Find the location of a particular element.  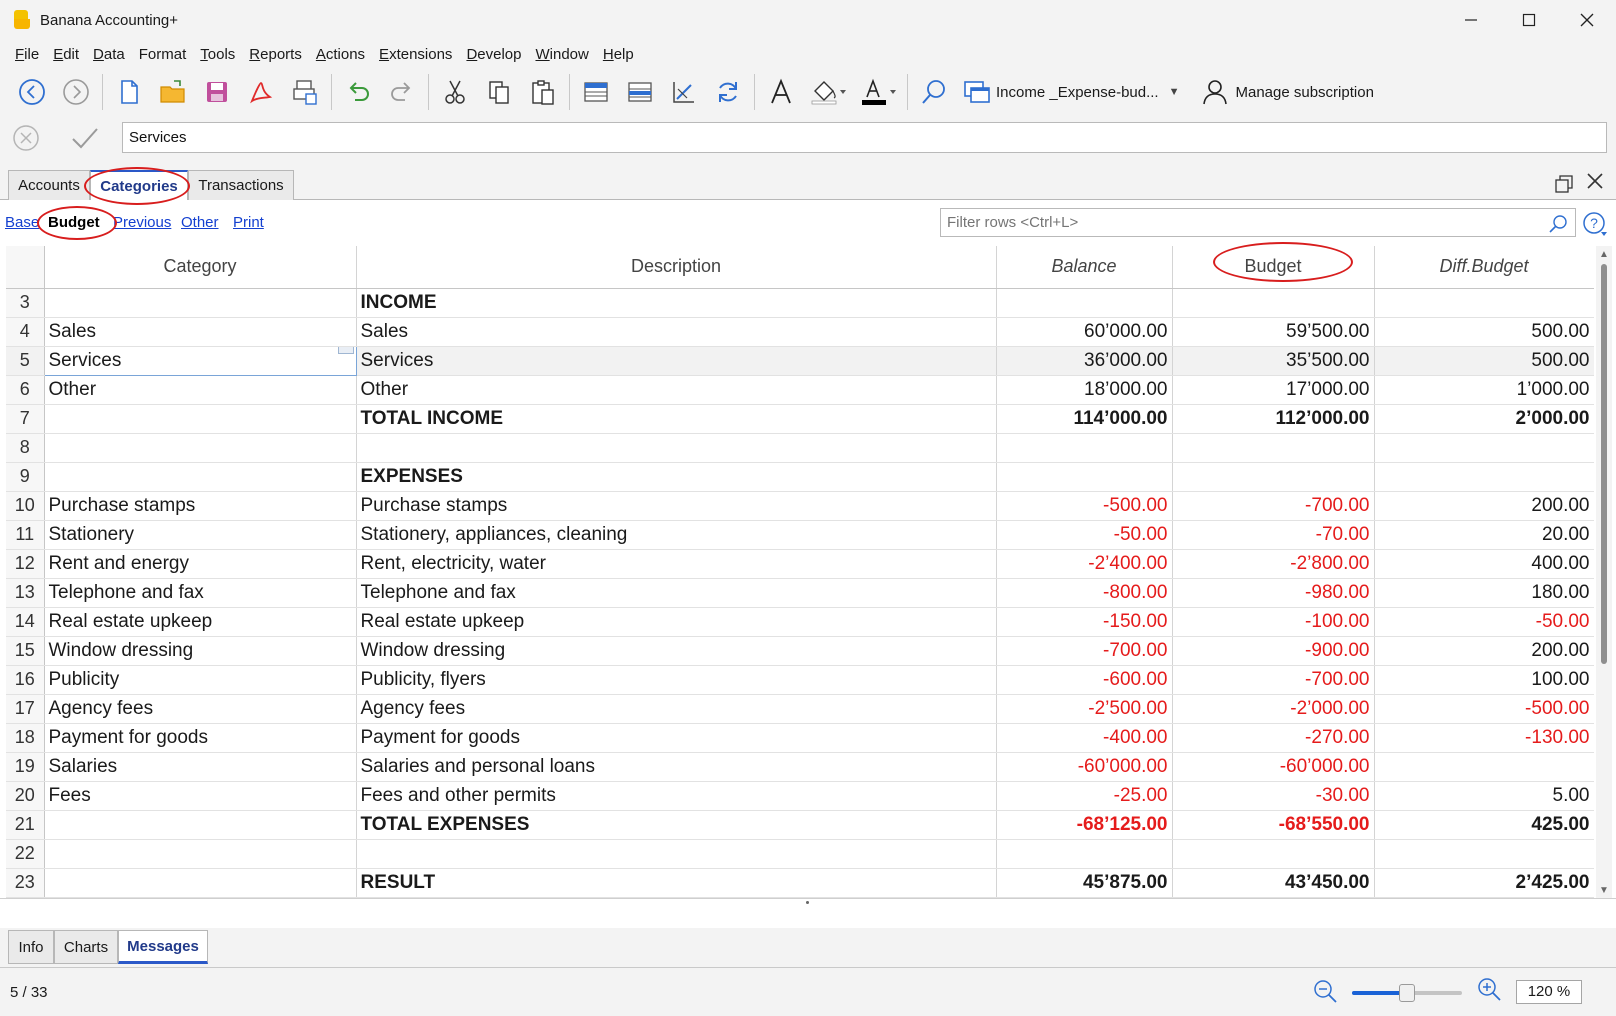

cell-category: Window dressing is located at coordinates (200, 651).